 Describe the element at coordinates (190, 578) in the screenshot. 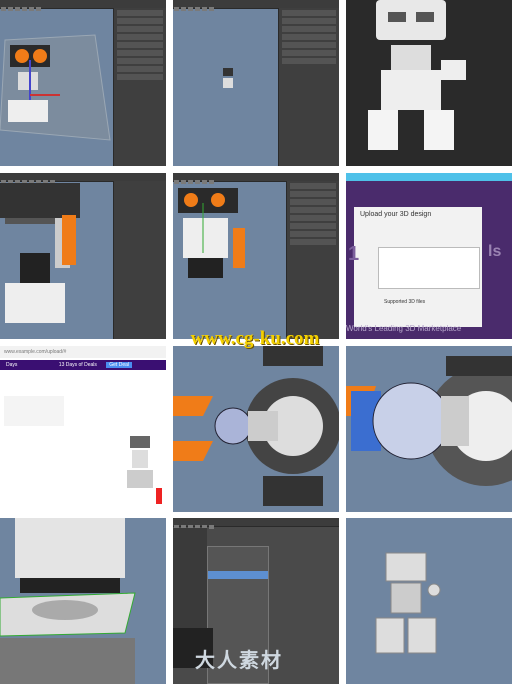

I see `left-menu` at that location.